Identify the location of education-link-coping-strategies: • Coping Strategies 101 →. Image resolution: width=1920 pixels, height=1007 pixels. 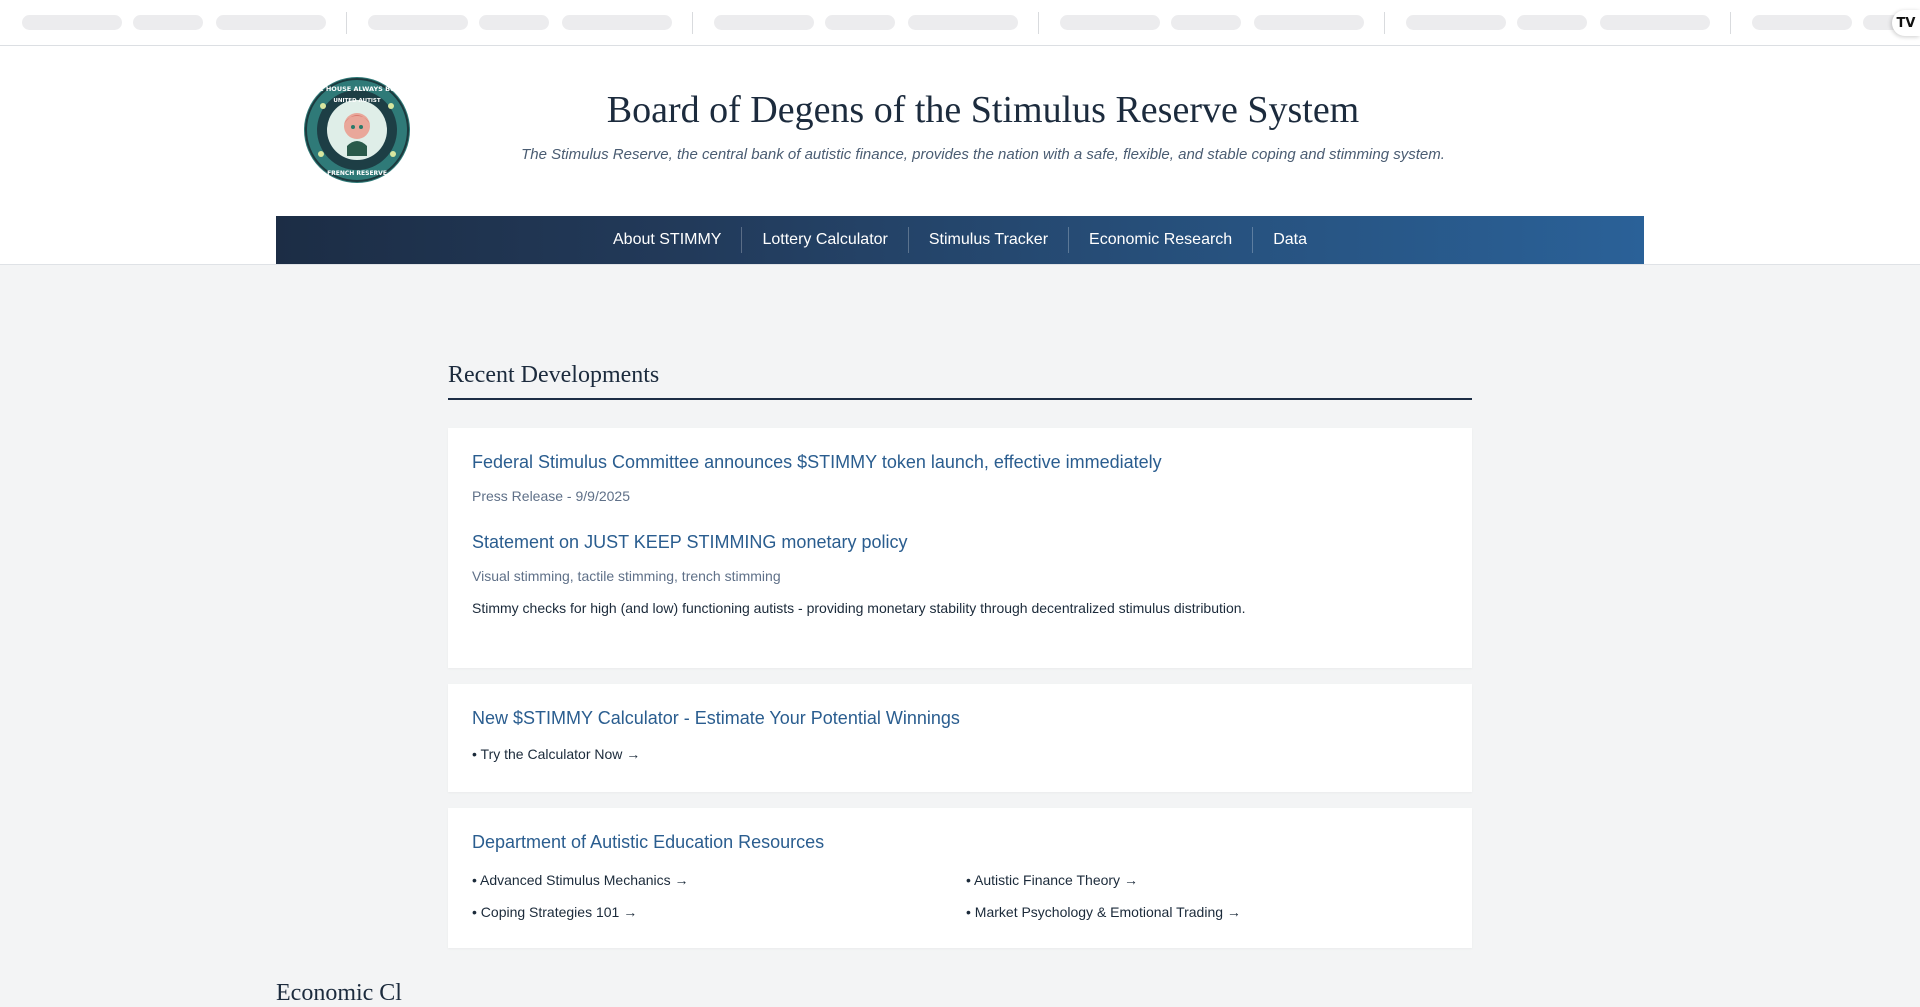
(554, 912).